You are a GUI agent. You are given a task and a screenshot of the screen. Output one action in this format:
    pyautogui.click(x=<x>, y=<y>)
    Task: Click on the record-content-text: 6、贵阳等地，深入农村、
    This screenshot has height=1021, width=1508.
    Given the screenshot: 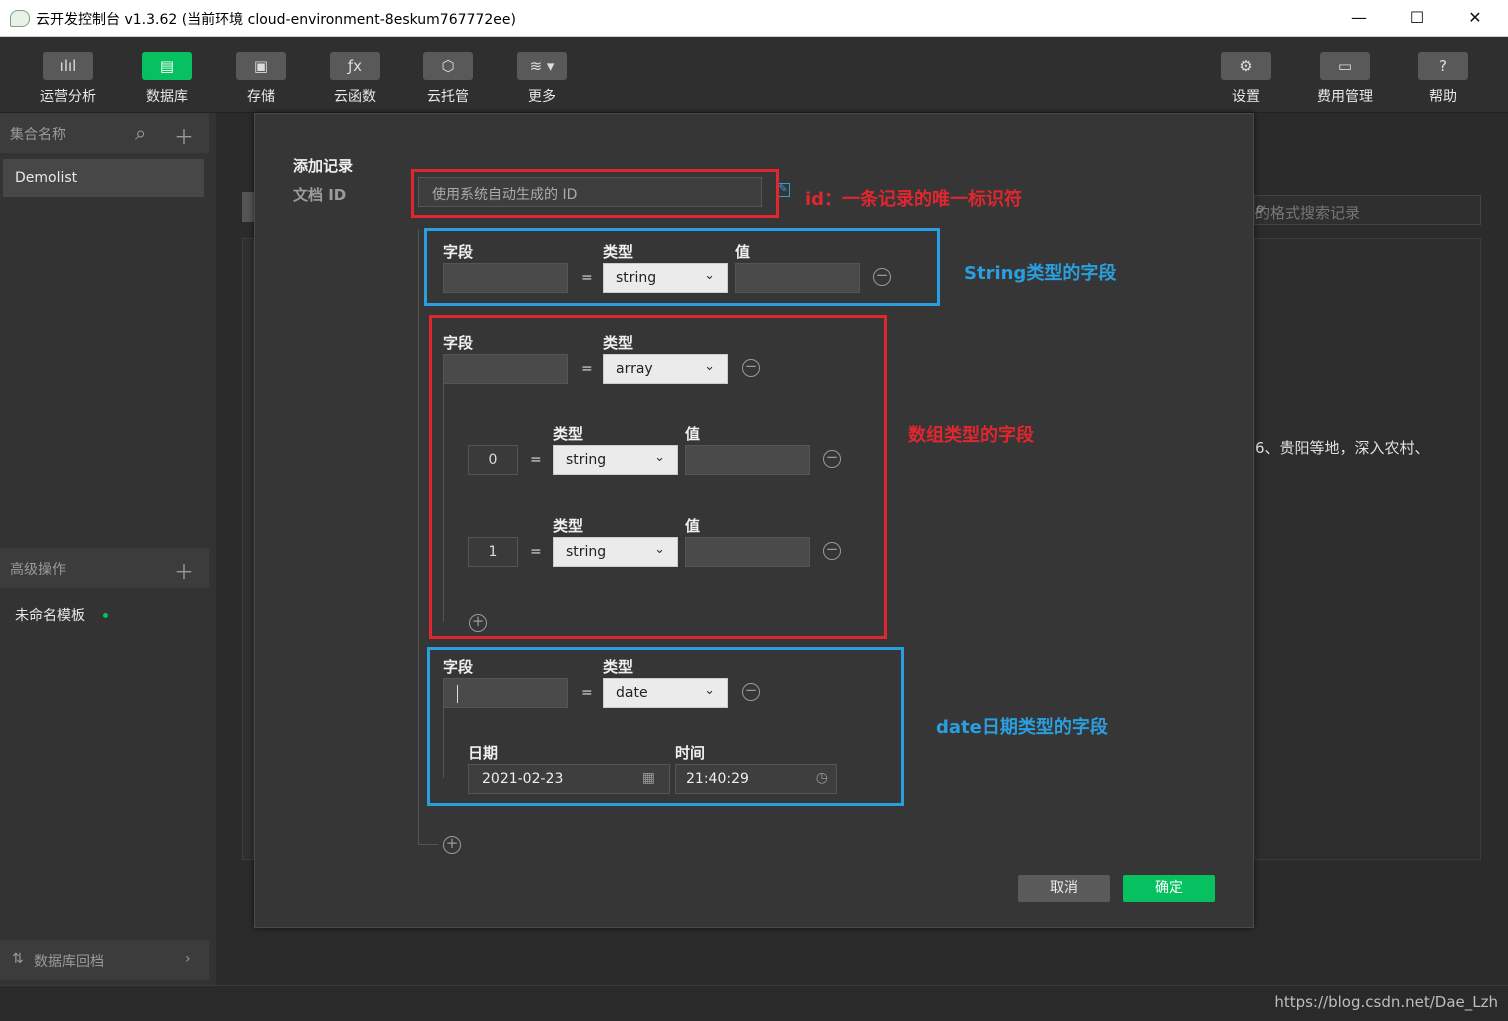 What is the action you would take?
    pyautogui.click(x=1342, y=448)
    